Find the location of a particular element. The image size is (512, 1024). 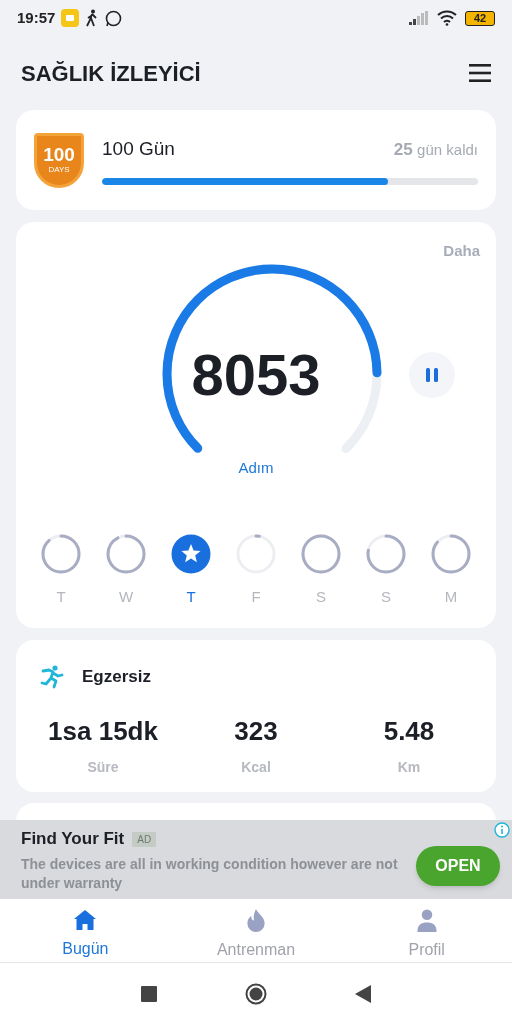

pause-button is located at coordinates (432, 375).